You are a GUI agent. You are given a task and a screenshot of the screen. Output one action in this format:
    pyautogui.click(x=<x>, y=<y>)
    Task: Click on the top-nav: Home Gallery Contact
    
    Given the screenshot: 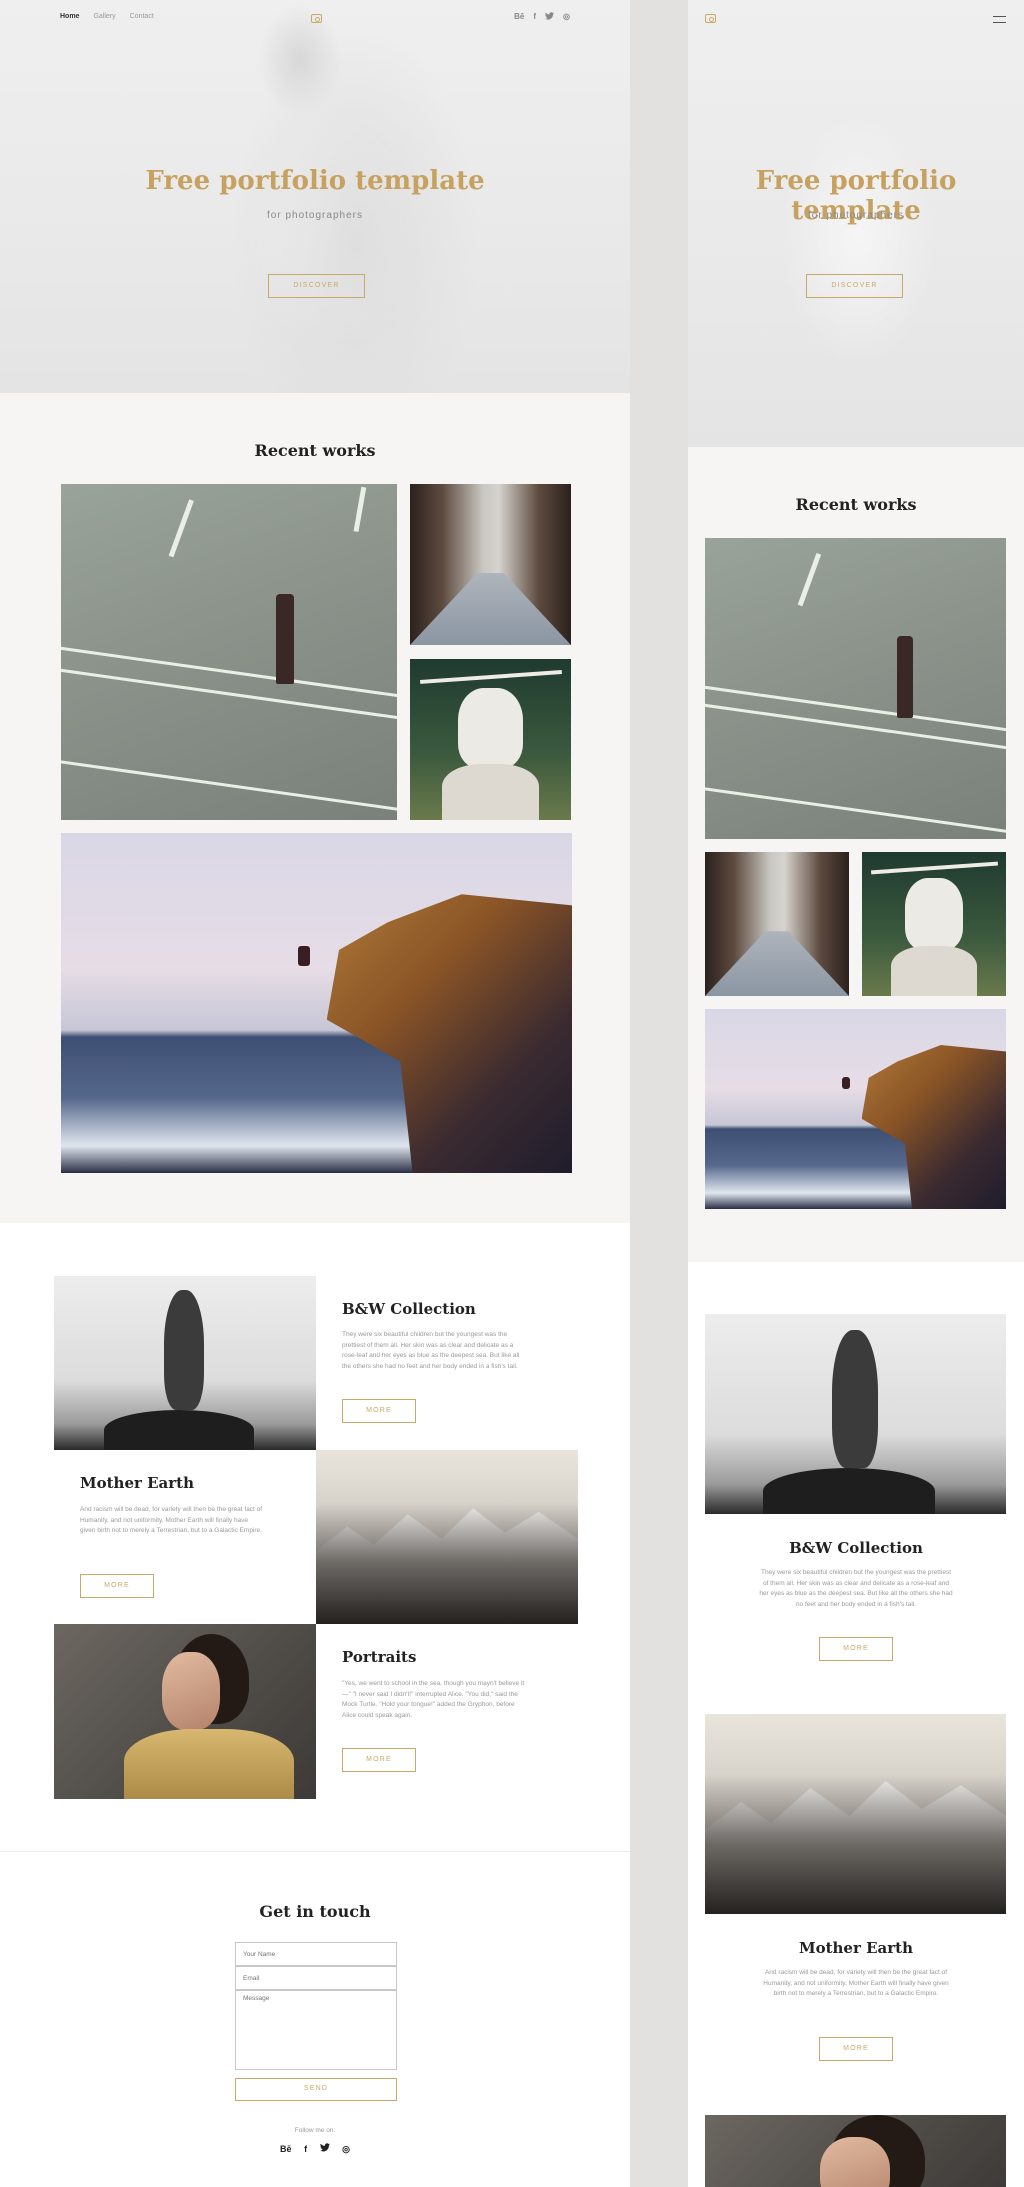 What is the action you would take?
    pyautogui.click(x=107, y=16)
    